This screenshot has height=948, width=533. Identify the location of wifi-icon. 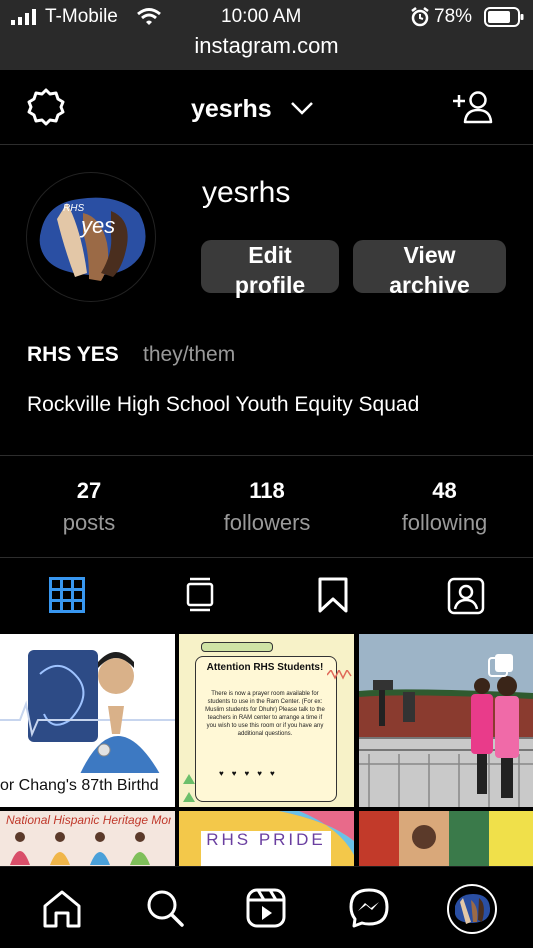
(149, 16).